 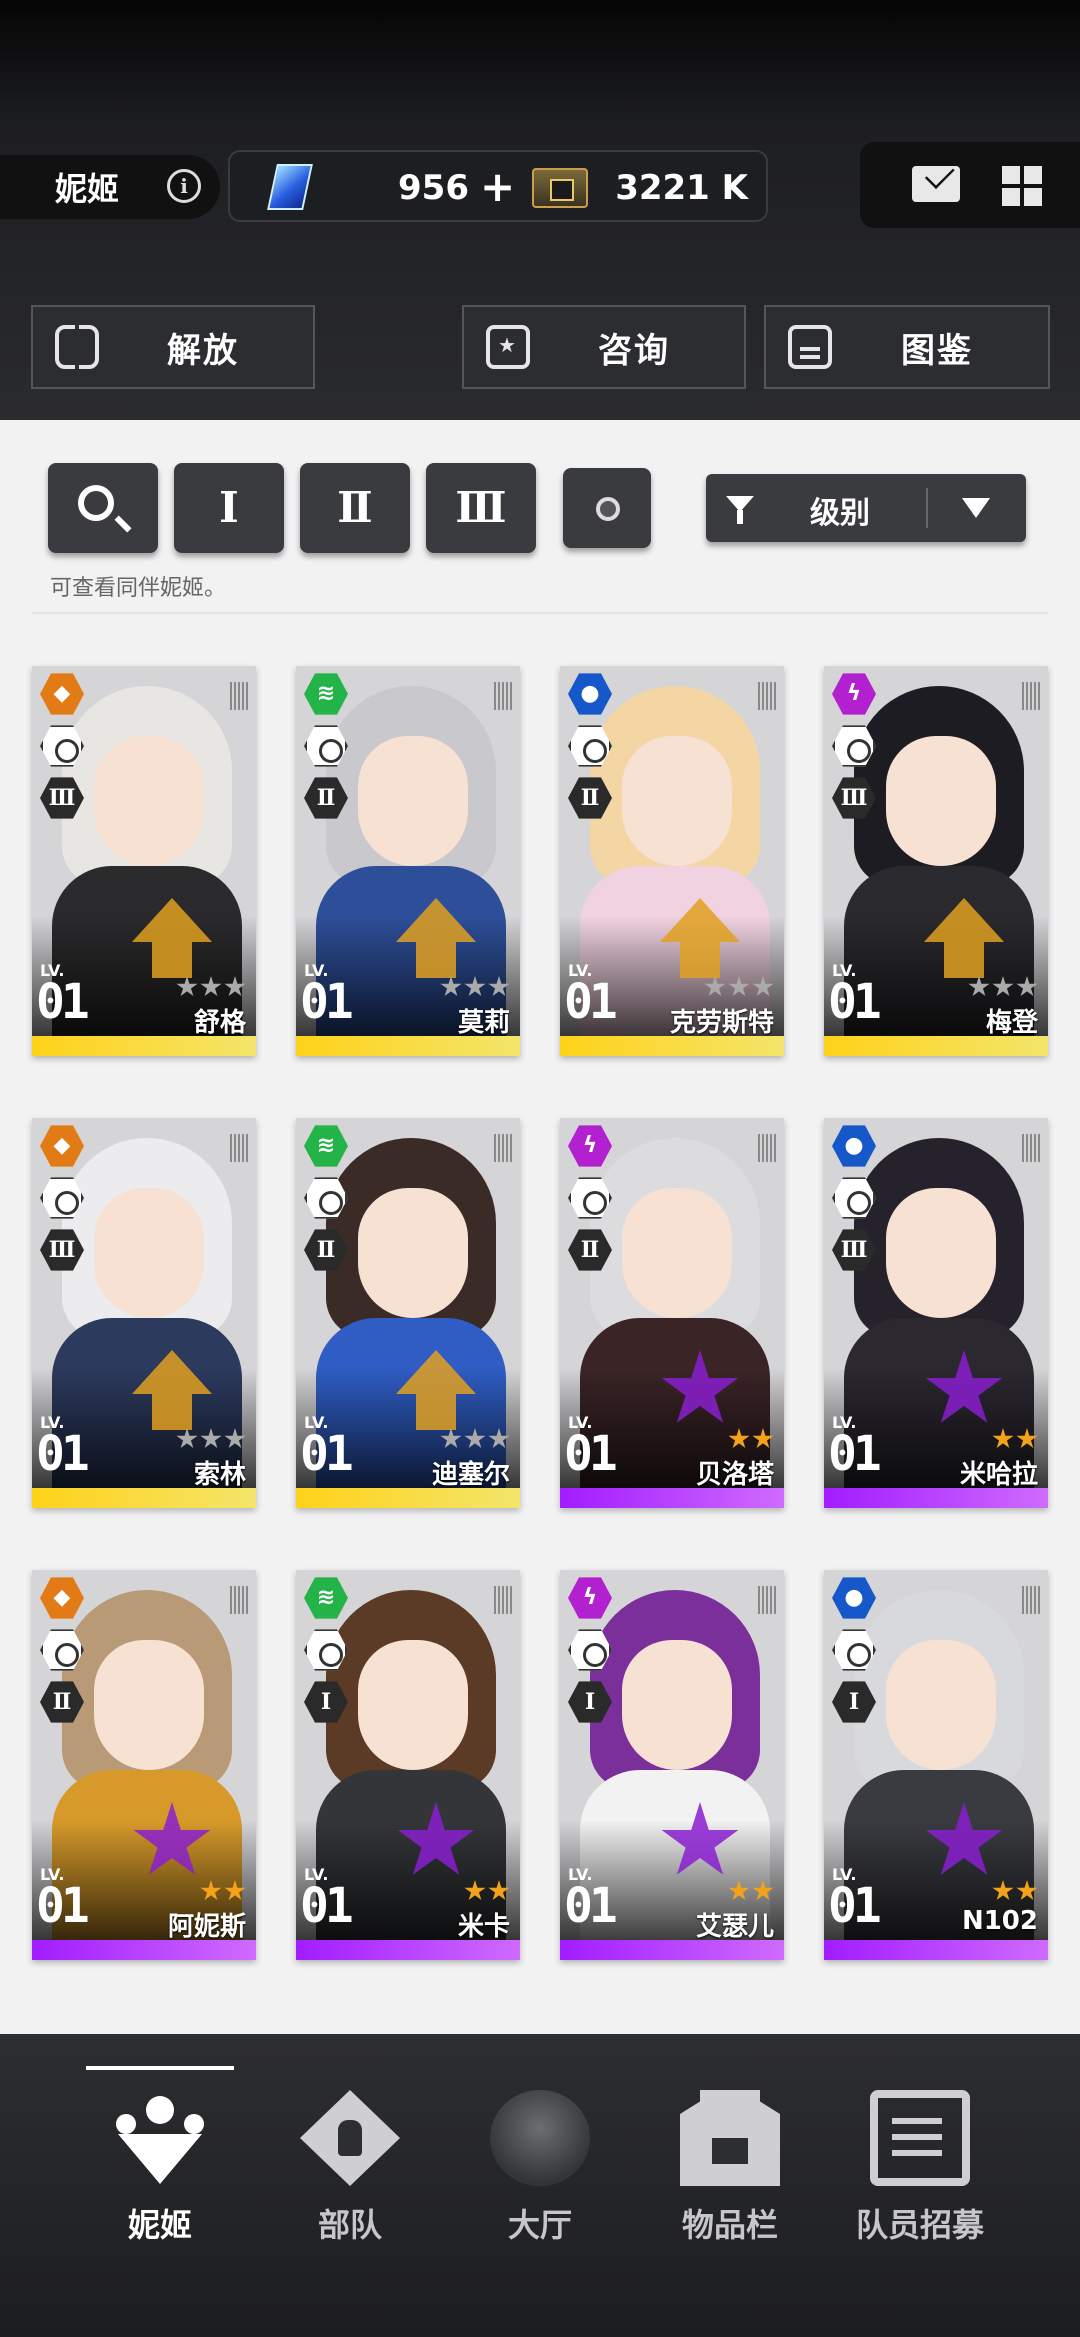 What do you see at coordinates (160, 2138) in the screenshot?
I see `nikke-icon` at bounding box center [160, 2138].